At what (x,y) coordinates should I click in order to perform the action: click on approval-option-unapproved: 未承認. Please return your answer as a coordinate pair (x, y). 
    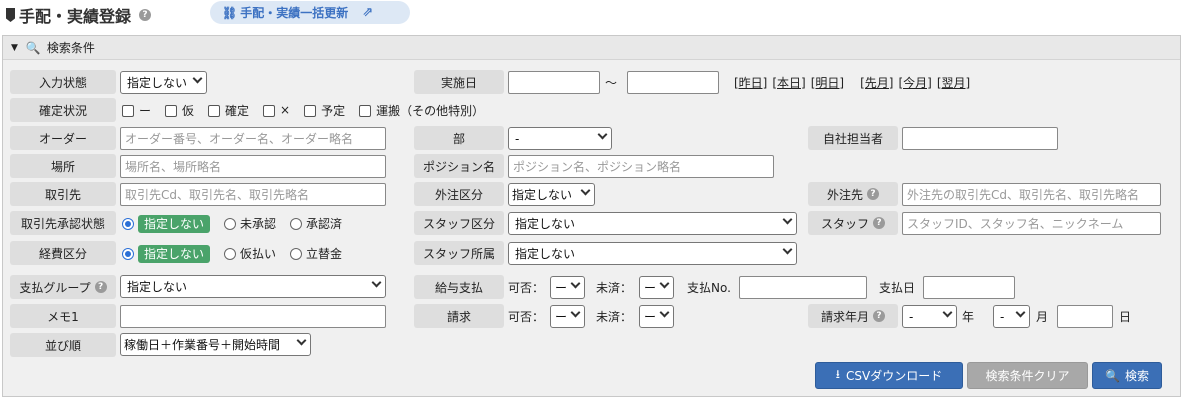
    Looking at the image, I should click on (250, 223).